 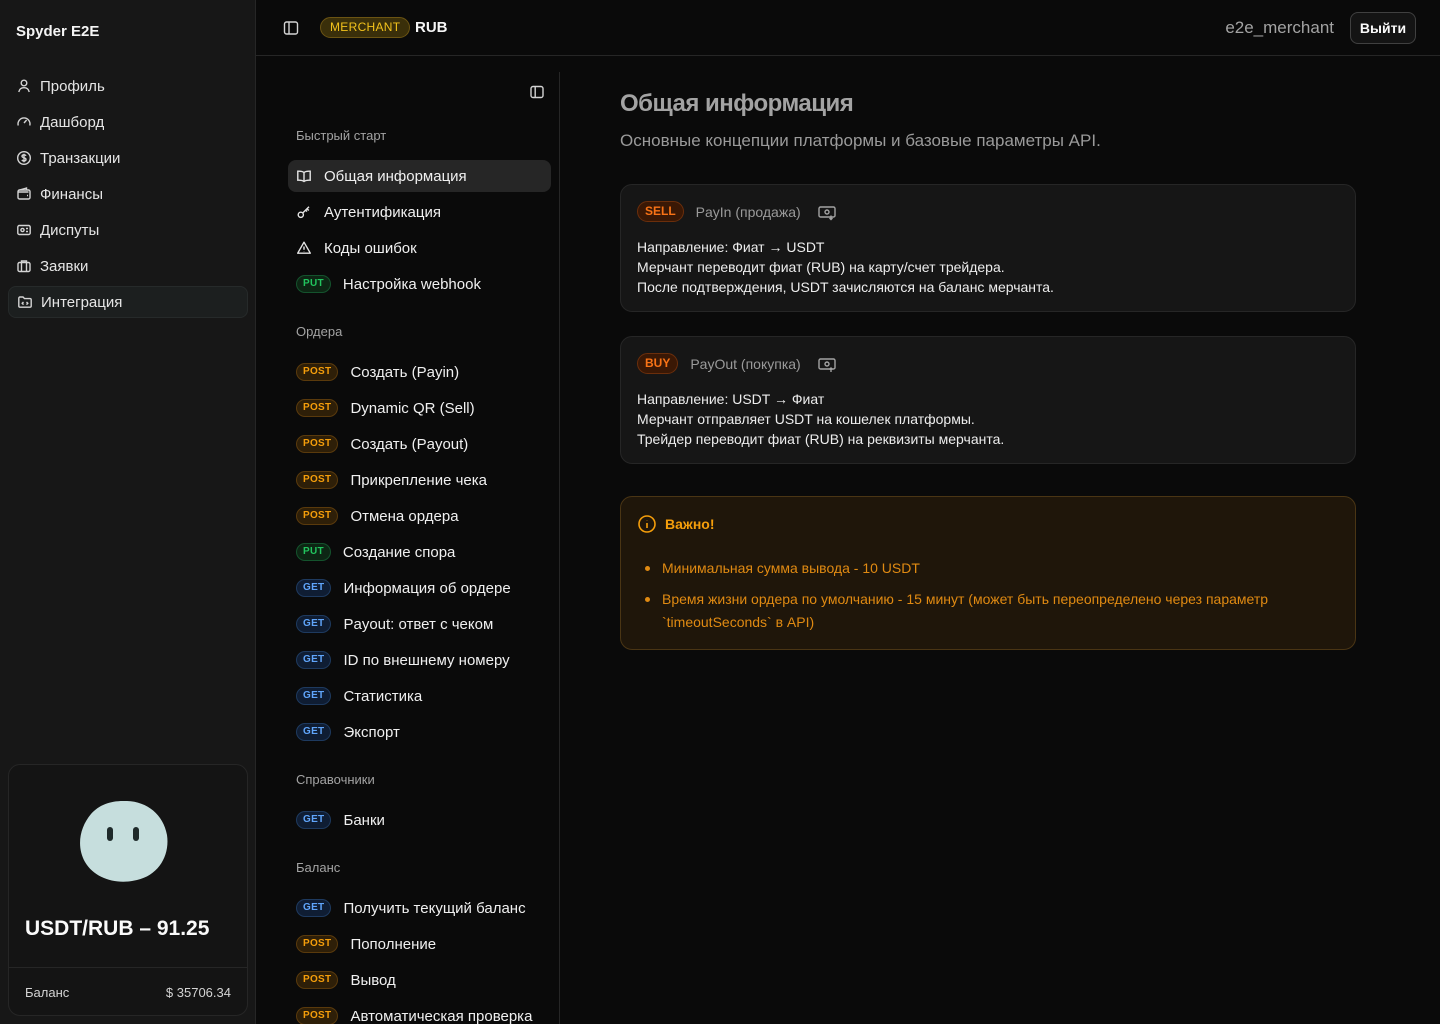 I want to click on exchange-rate: USDT/RUB – 91.25, so click(x=117, y=928).